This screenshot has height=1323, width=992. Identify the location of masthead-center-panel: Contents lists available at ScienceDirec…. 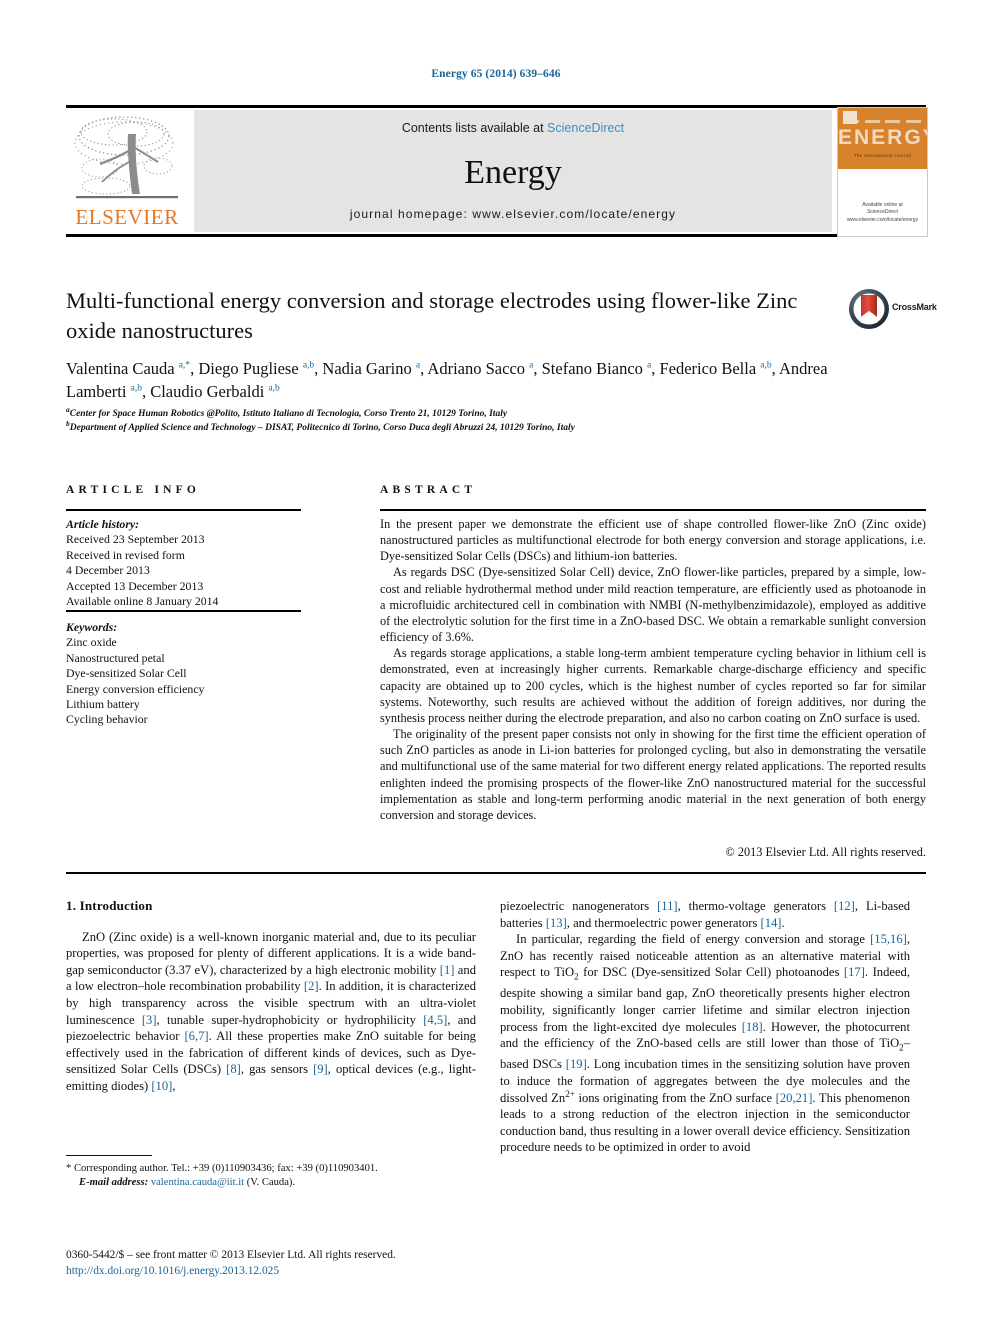
(513, 171).